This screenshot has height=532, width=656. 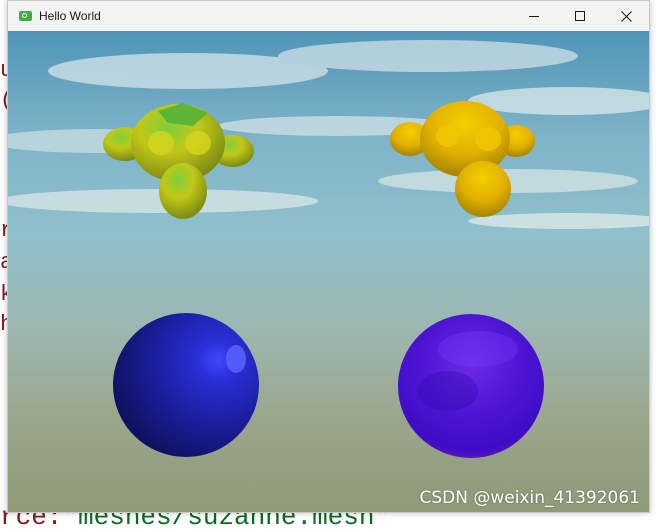 I want to click on close-button, so click(x=626, y=16).